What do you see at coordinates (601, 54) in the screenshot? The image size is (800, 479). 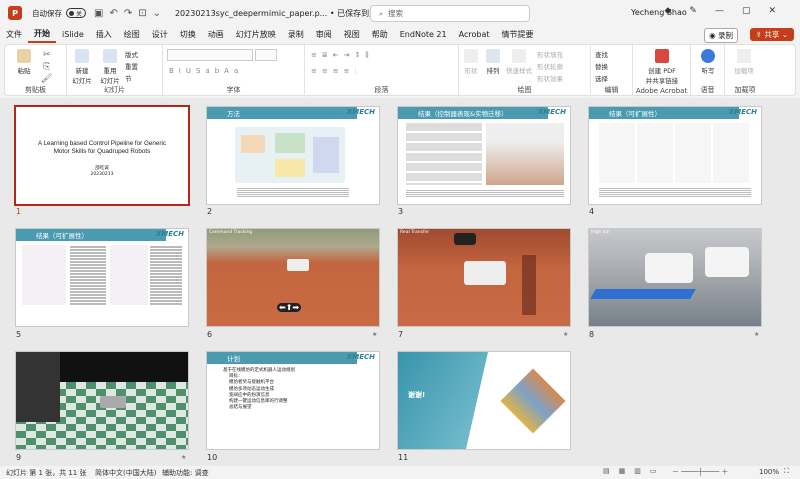 I see `find-button: 查找` at bounding box center [601, 54].